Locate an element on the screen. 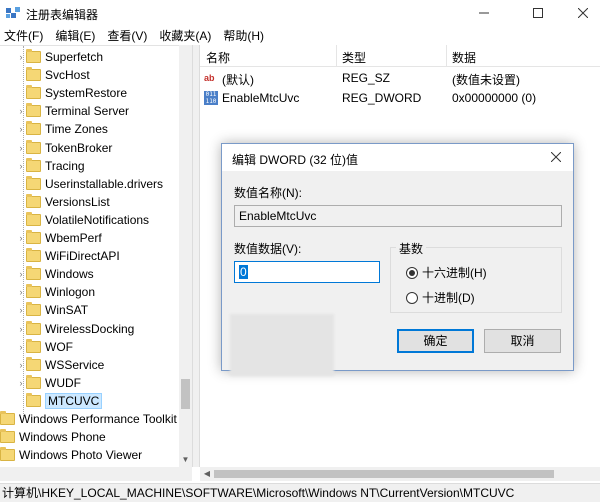 The image size is (600, 502). value-name: EnableMtcUvc is located at coordinates (261, 98).